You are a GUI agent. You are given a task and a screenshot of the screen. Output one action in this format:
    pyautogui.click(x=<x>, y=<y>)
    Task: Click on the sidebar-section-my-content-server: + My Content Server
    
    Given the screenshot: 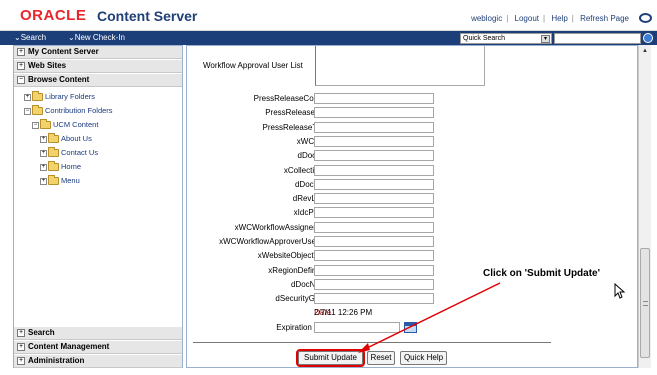 What is the action you would take?
    pyautogui.click(x=98, y=52)
    